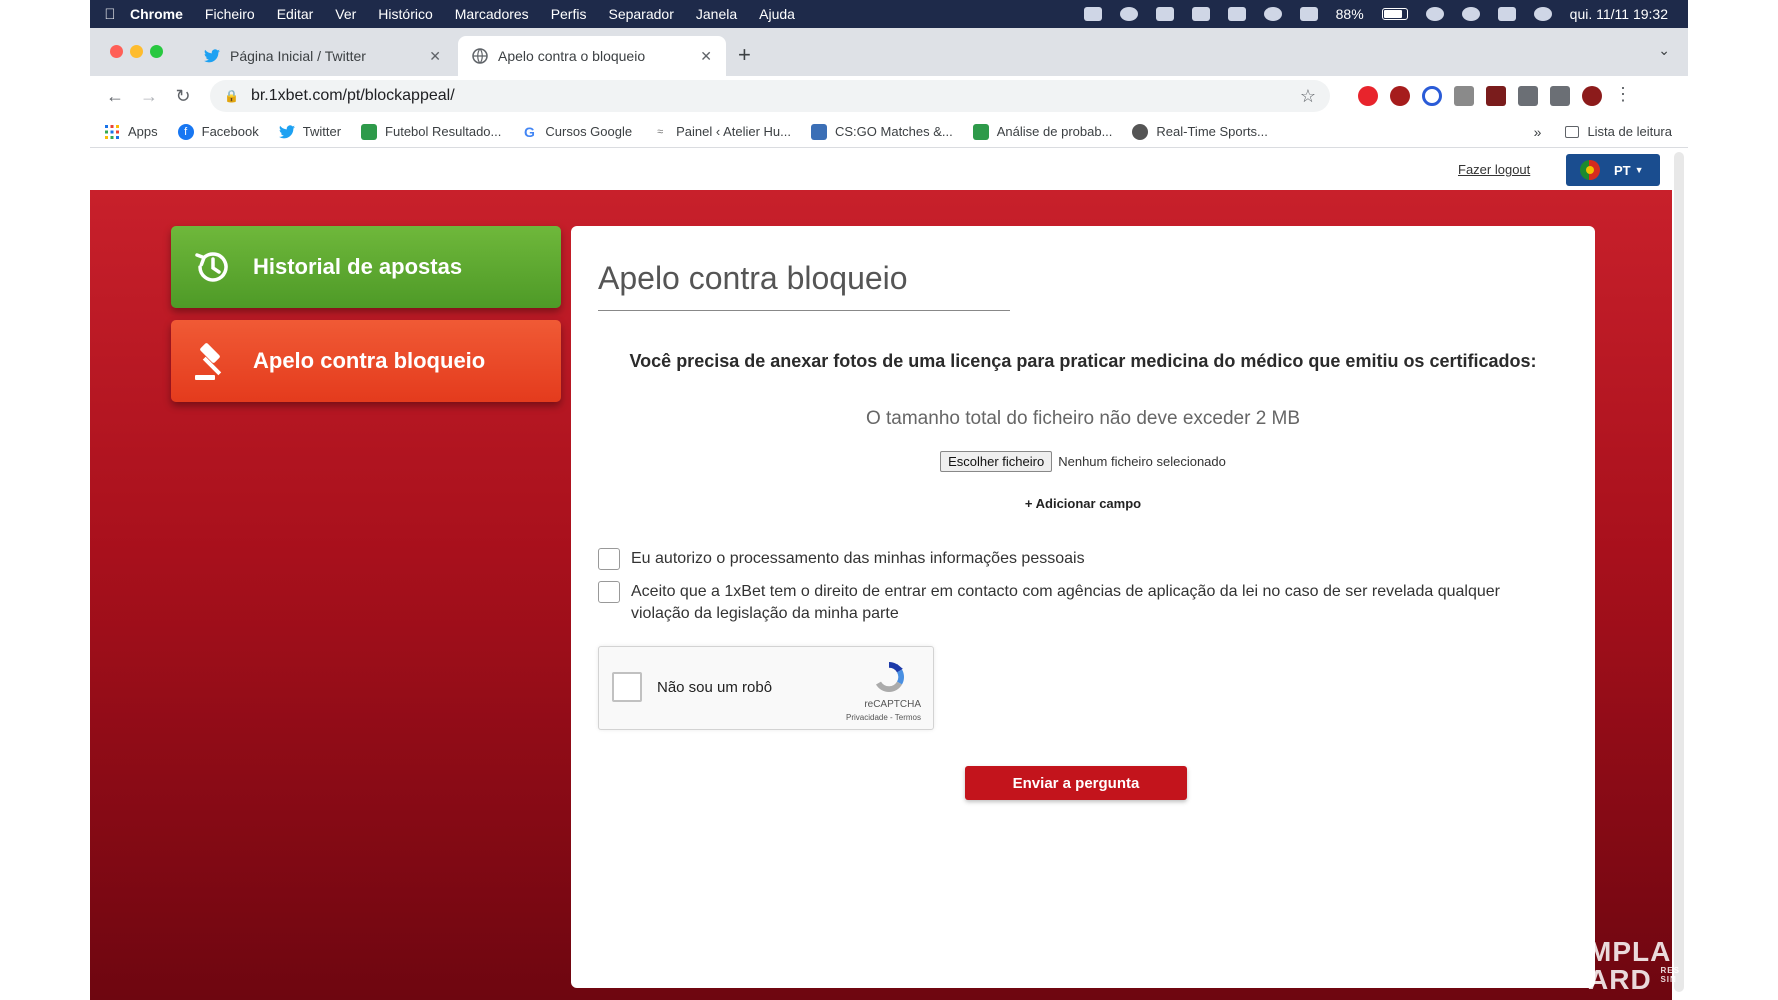 This screenshot has width=1778, height=1000. Describe the element at coordinates (1308, 14) in the screenshot. I see `bluetooth-icon` at that location.